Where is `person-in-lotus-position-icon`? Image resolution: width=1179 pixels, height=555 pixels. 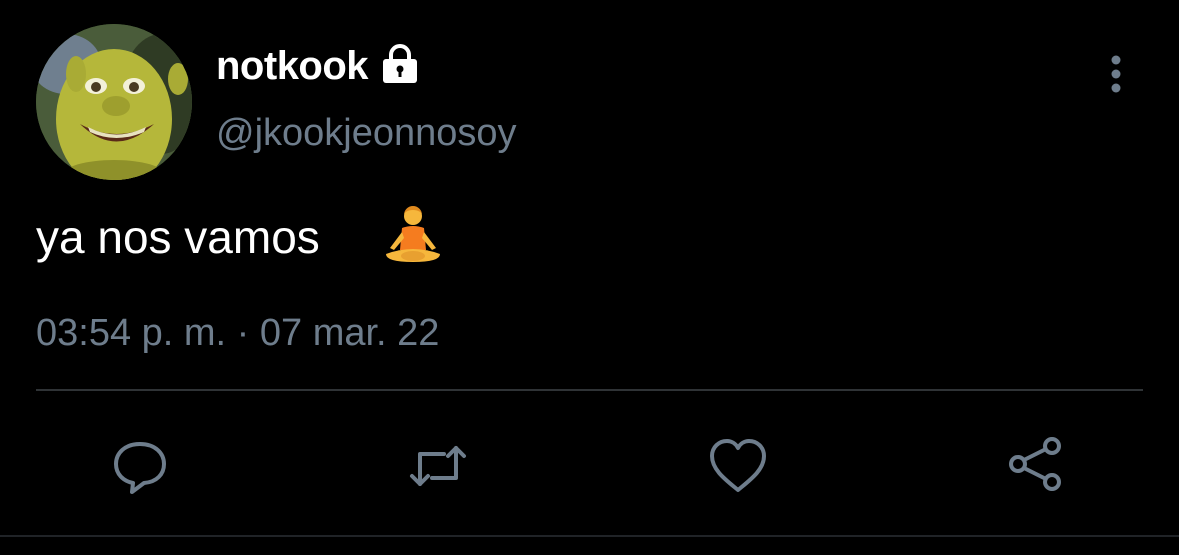 person-in-lotus-position-icon is located at coordinates (413, 237).